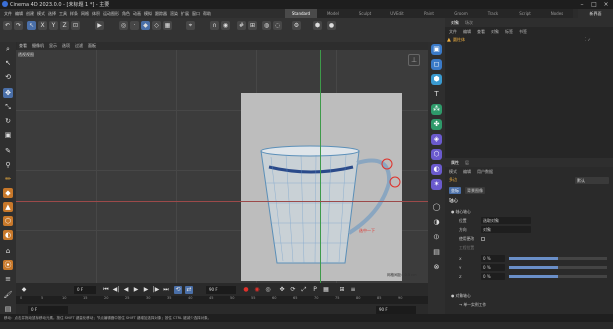  I want to click on points-mode-icon: ·, so click(134, 25).